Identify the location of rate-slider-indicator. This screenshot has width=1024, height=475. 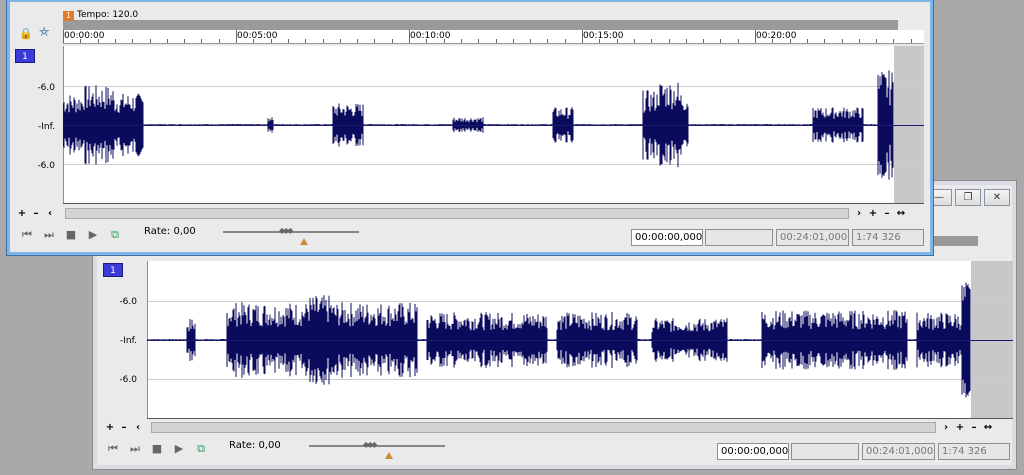
(389, 455).